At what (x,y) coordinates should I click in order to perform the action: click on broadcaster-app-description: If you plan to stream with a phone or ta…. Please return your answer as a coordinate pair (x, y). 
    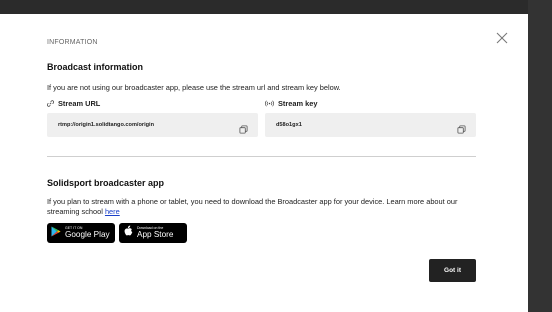
    Looking at the image, I should click on (262, 207).